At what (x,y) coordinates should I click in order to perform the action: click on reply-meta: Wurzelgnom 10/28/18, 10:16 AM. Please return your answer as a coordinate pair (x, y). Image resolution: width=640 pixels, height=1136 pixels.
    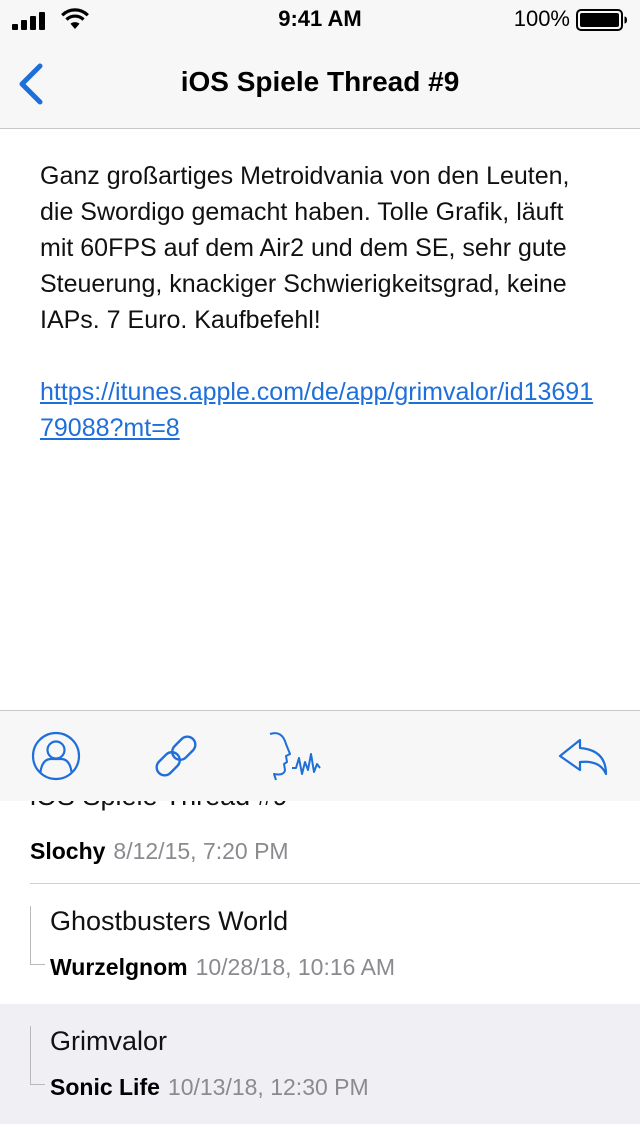
    Looking at the image, I should click on (222, 967).